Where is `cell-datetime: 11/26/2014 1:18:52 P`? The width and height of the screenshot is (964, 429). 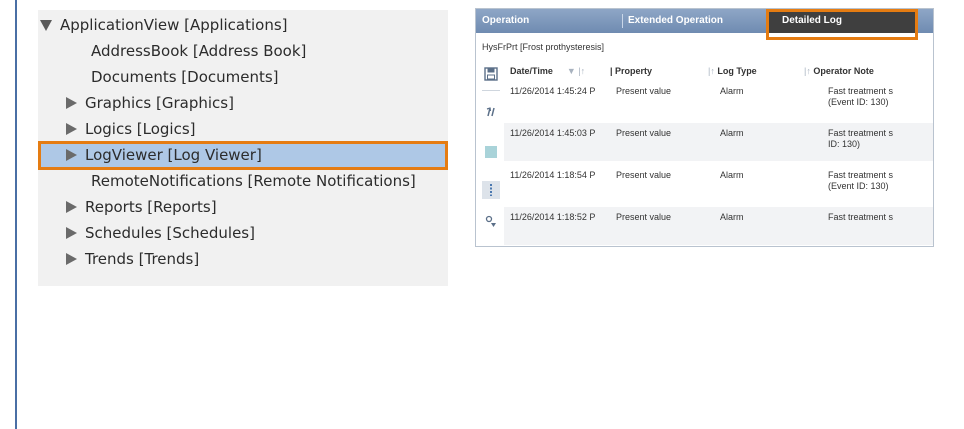 cell-datetime: 11/26/2014 1:18:52 P is located at coordinates (553, 217).